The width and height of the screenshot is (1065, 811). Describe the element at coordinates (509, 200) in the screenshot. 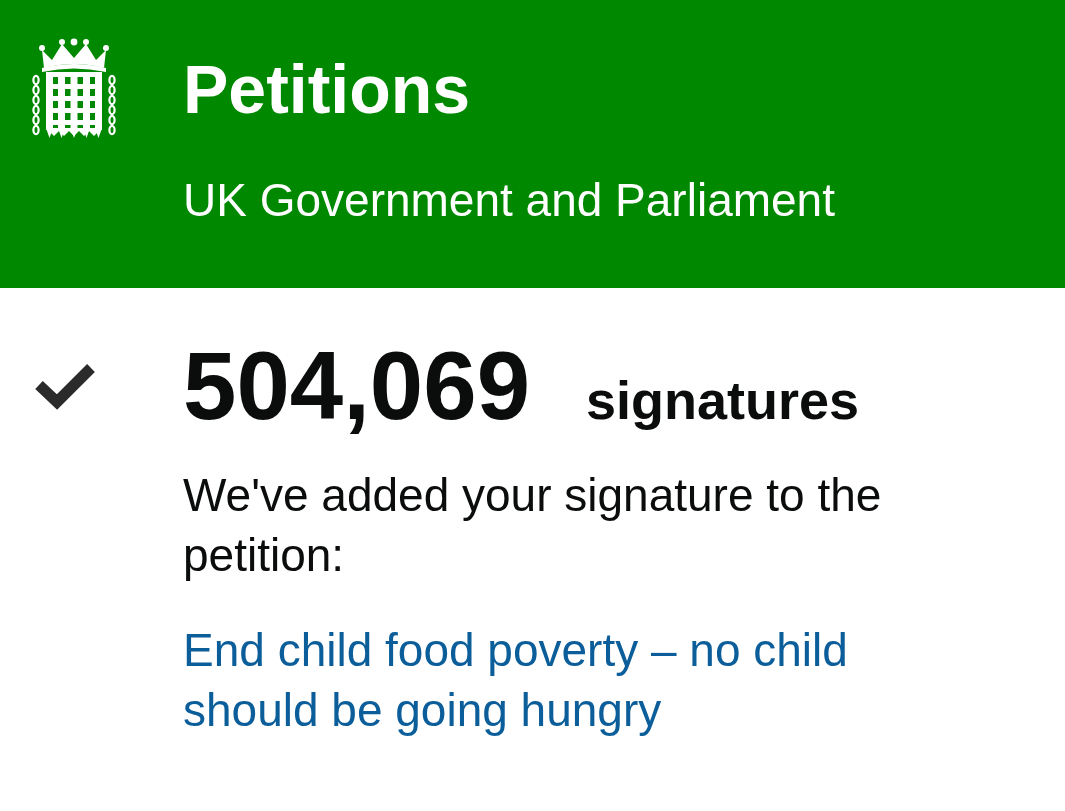

I see `site-subtitle: UK Government and Parliament` at that location.